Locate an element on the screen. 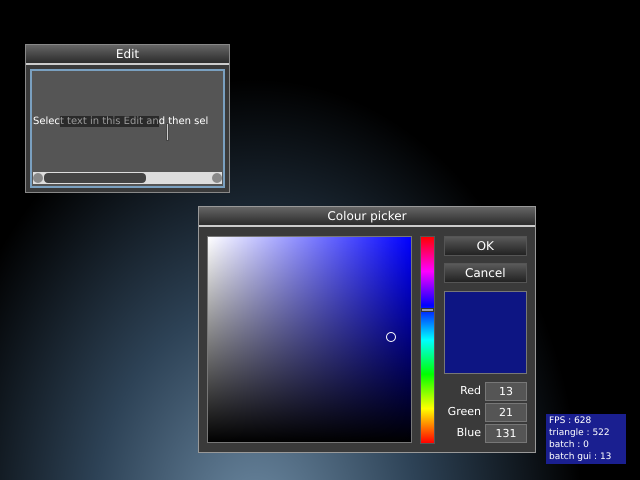 The image size is (640, 480). dialog-button: OK is located at coordinates (485, 246).